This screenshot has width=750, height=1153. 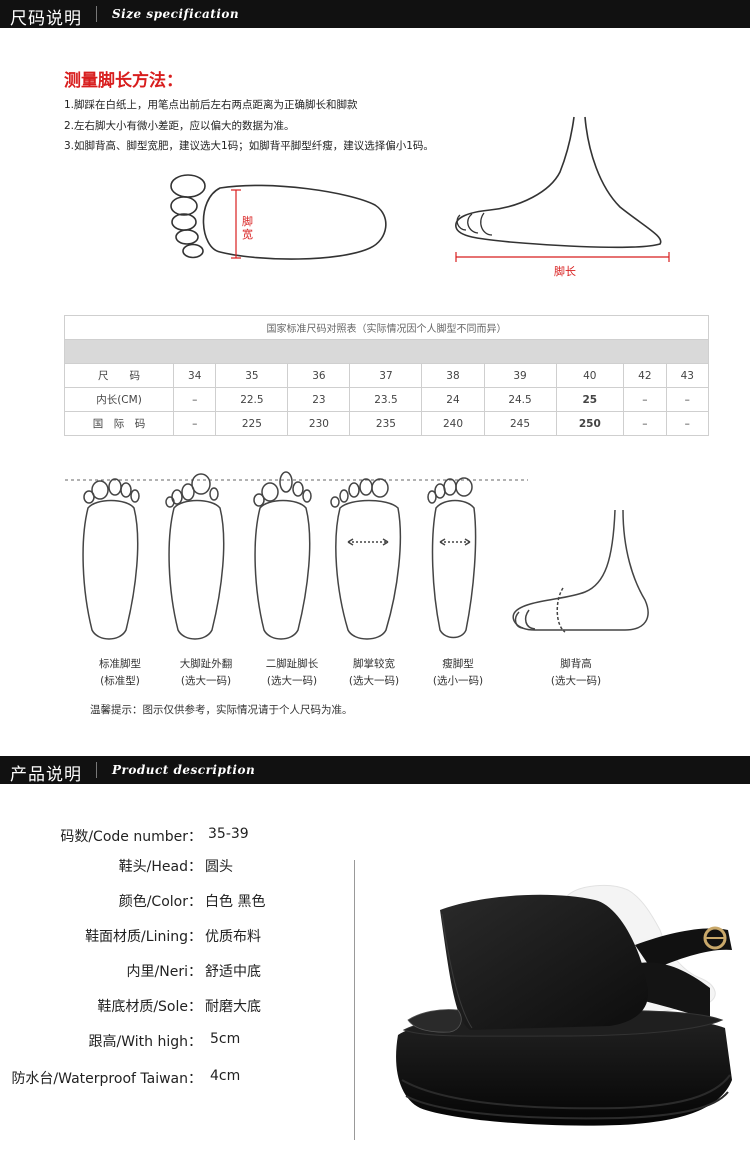 I want to click on spec-value: 4cm, so click(x=225, y=1076).